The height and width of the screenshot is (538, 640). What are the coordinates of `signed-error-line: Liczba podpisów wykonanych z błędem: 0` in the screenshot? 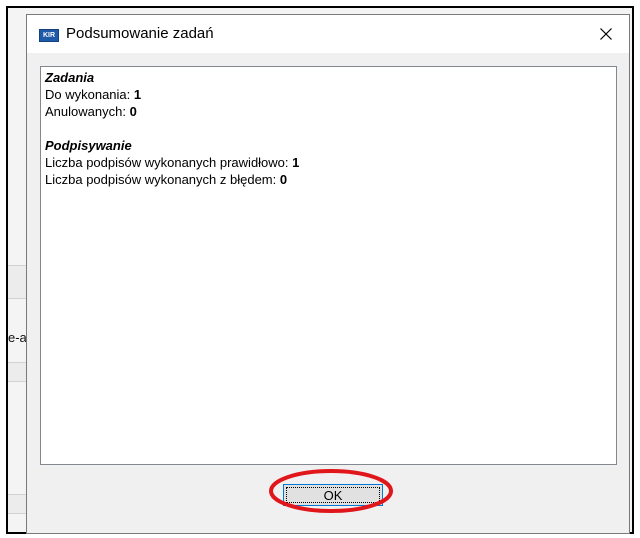 It's located at (328, 179).